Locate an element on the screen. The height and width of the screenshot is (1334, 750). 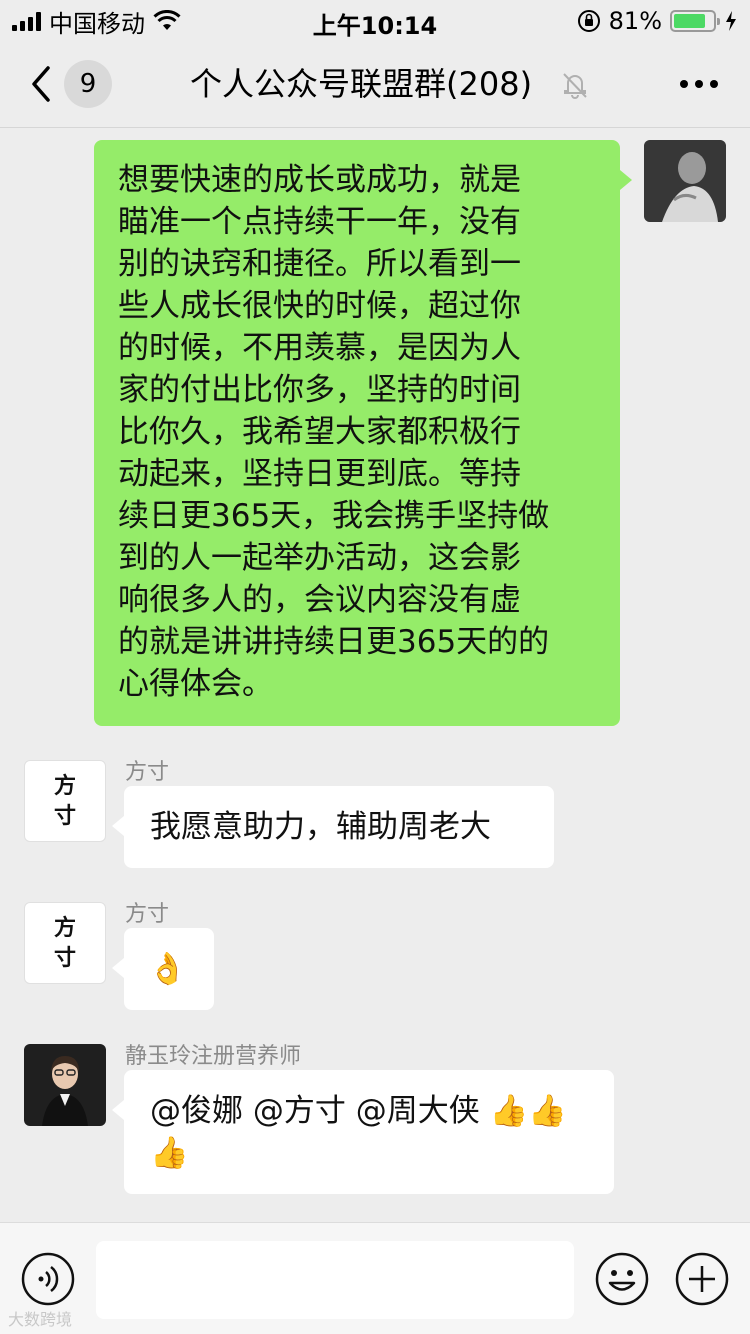
message-line: 别的诀窍和捷径。所以看到一 is located at coordinates (319, 264).